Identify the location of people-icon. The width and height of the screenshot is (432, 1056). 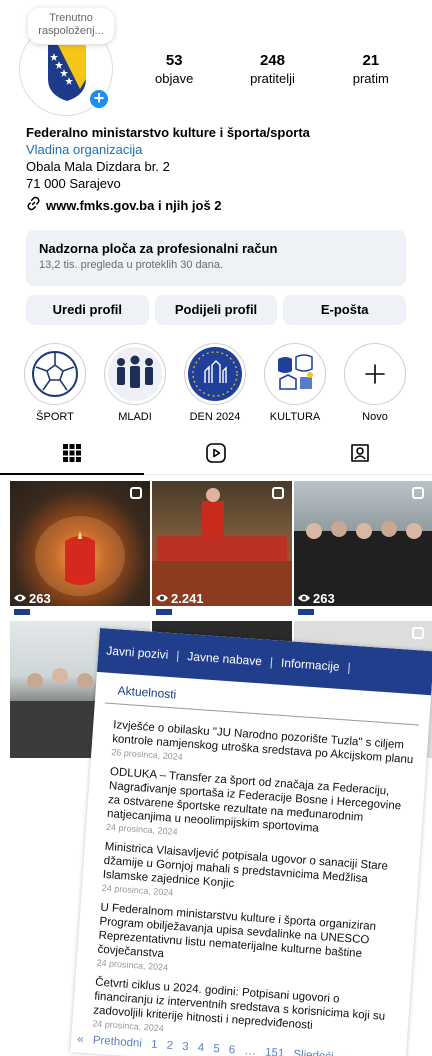
(135, 374).